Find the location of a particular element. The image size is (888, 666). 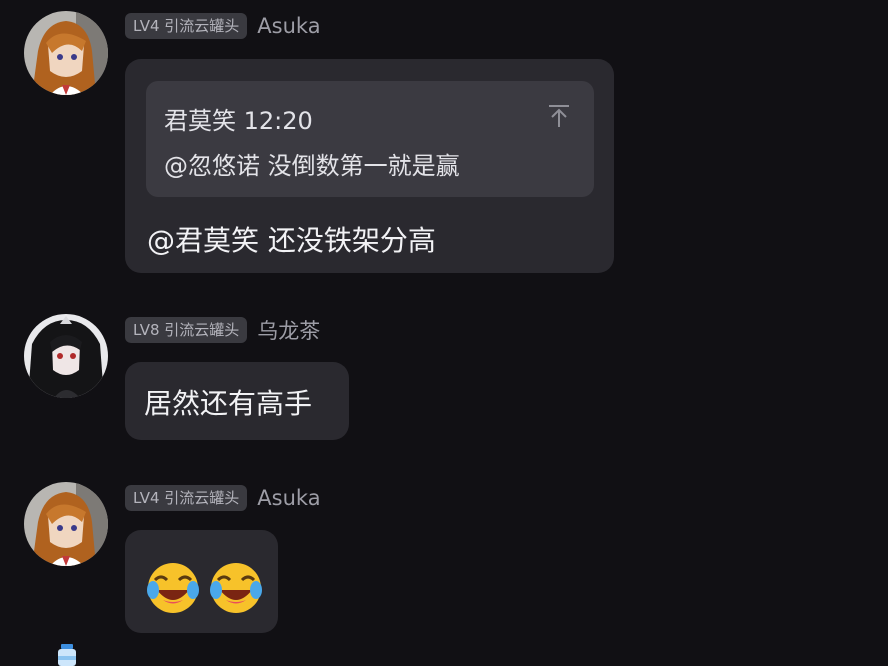

message-bubble is located at coordinates (201, 581).